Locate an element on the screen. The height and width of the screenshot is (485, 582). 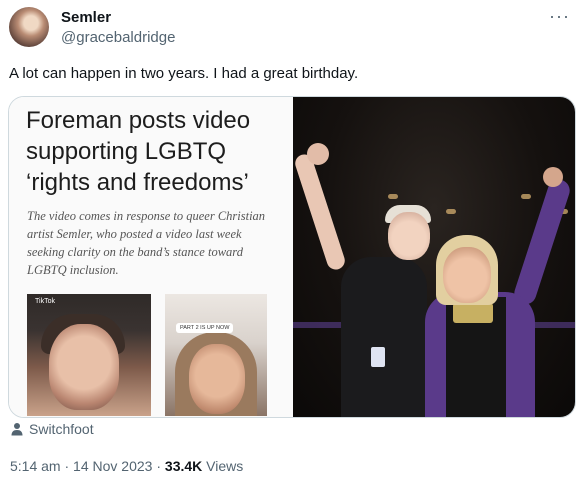
more-icon: ··· is located at coordinates (559, 16).